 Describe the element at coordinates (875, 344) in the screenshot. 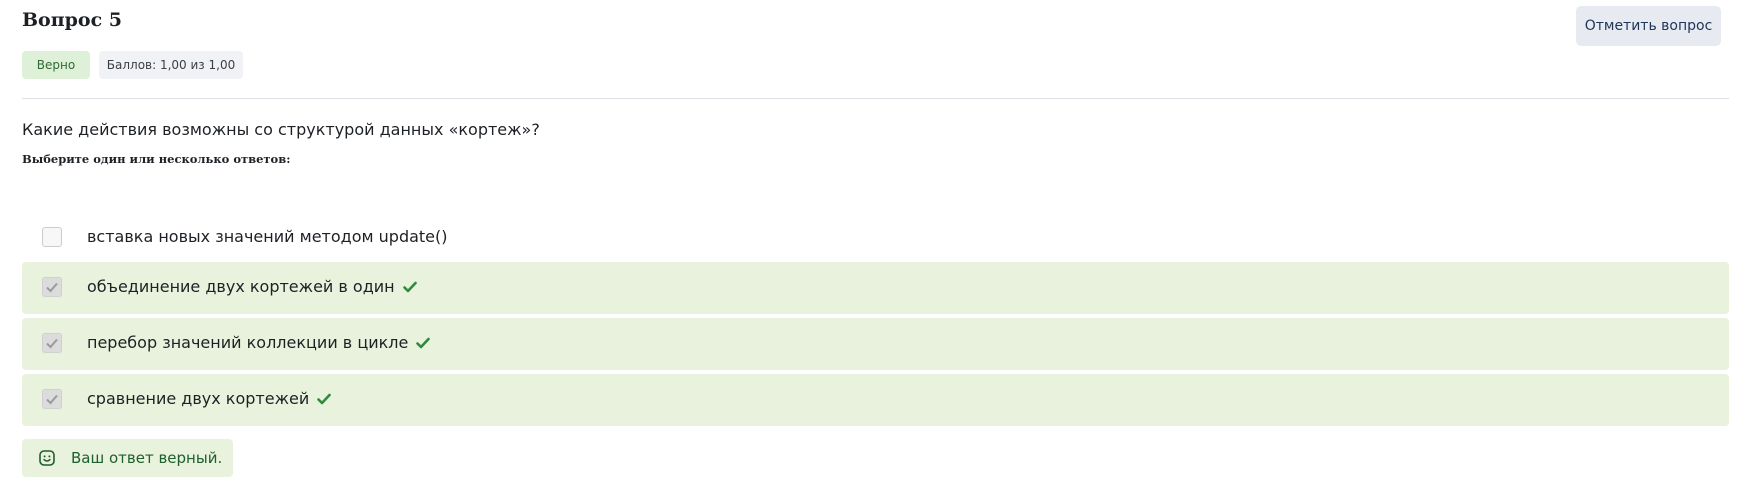

I see `answer-option: перебор значений коллекции в цикле` at that location.